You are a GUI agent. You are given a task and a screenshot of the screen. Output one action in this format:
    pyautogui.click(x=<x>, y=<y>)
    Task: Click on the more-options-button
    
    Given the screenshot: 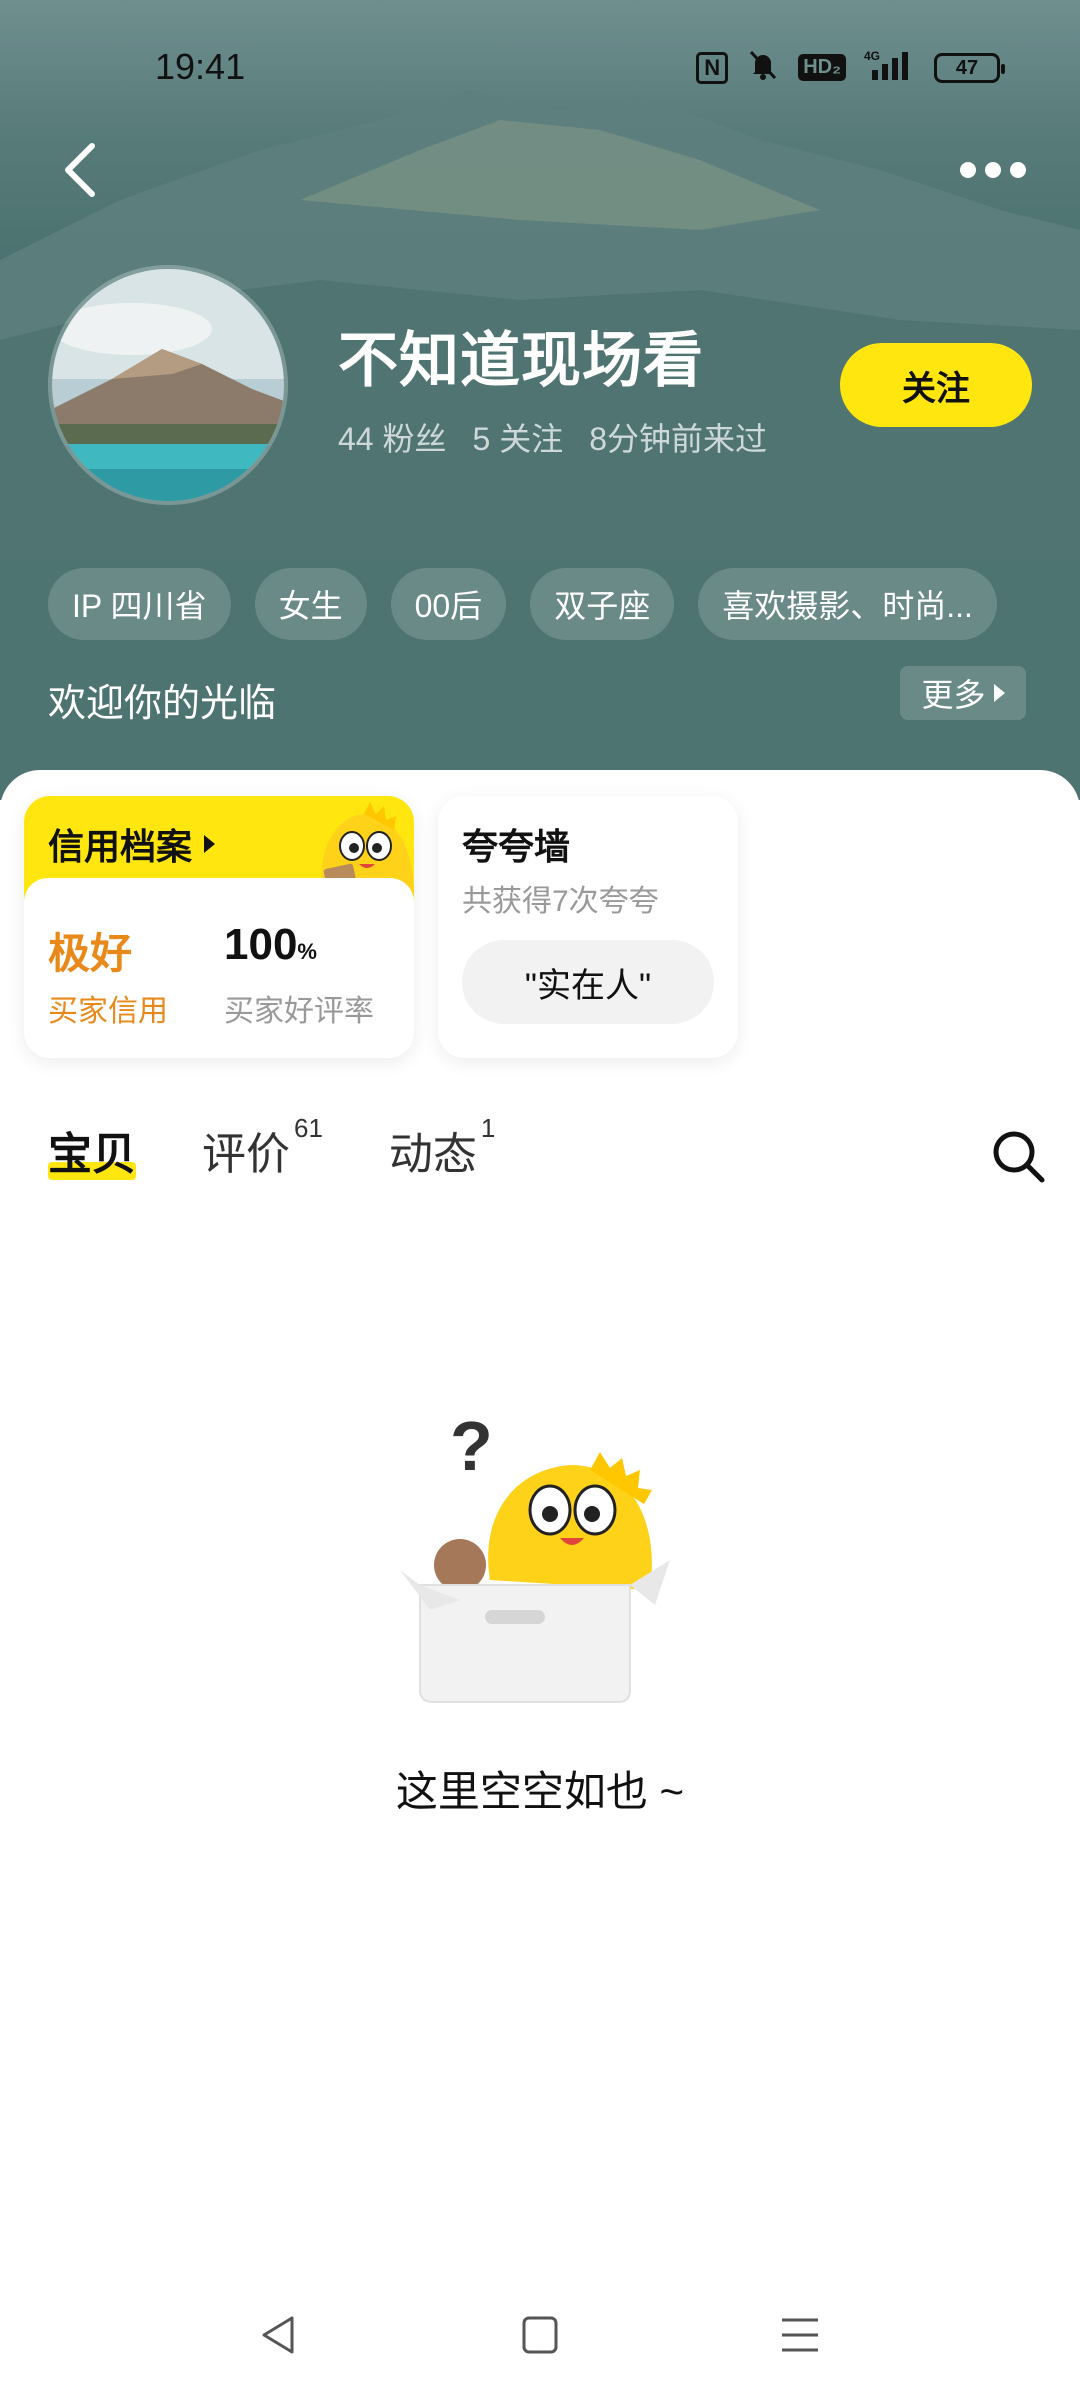 What is the action you would take?
    pyautogui.click(x=993, y=170)
    